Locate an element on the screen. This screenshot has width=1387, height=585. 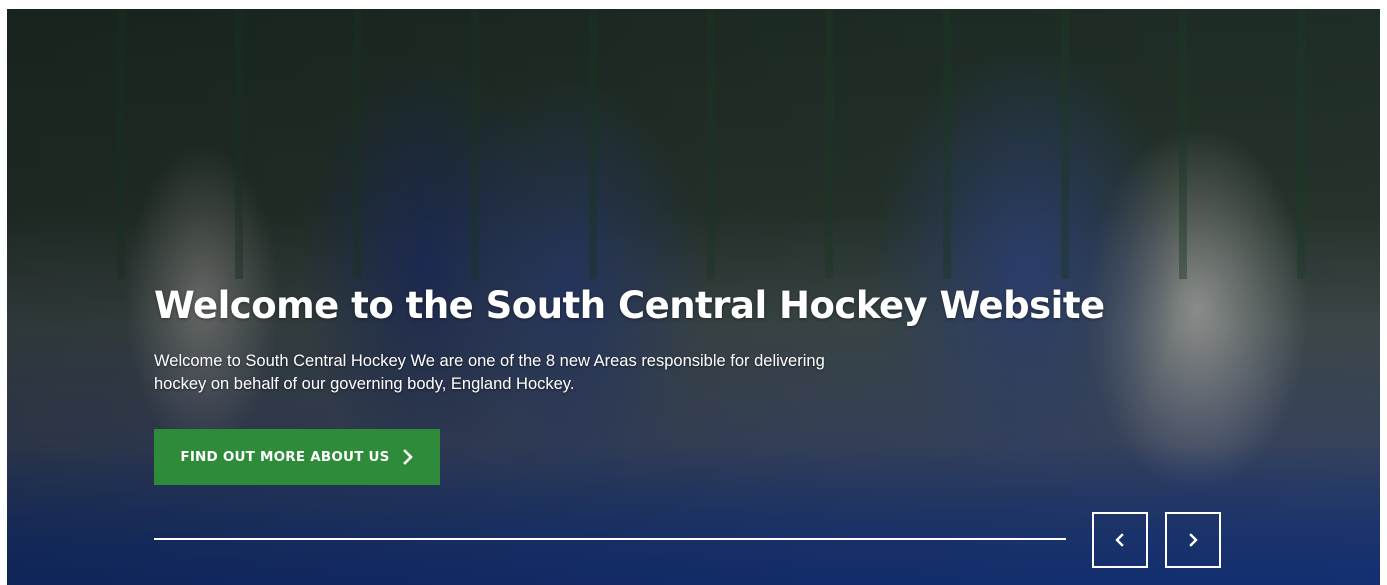
slider-next-button is located at coordinates (1193, 540).